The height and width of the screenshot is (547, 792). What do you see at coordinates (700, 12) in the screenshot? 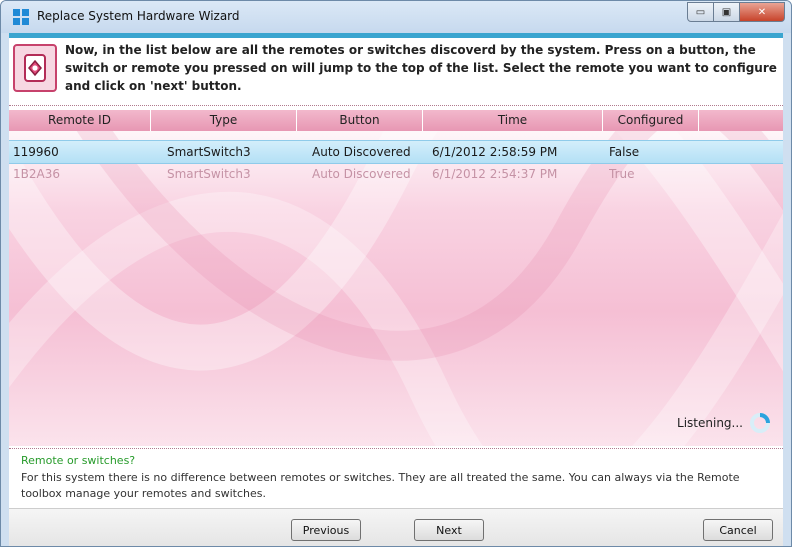
I see `minimize-button: ▭` at bounding box center [700, 12].